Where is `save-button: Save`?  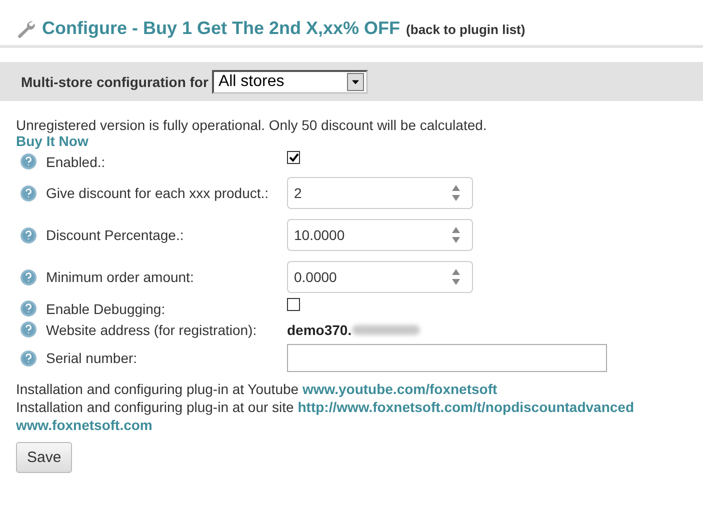
save-button: Save is located at coordinates (44, 457).